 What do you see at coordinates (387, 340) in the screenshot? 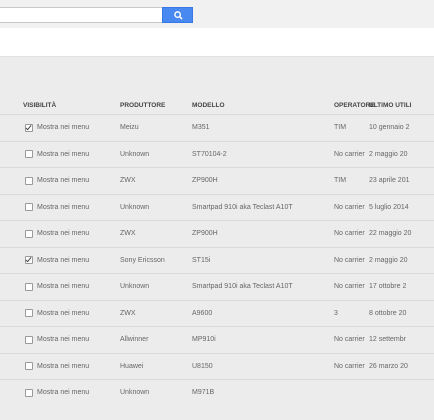
I see `last-used-cell: 12 settembr` at bounding box center [387, 340].